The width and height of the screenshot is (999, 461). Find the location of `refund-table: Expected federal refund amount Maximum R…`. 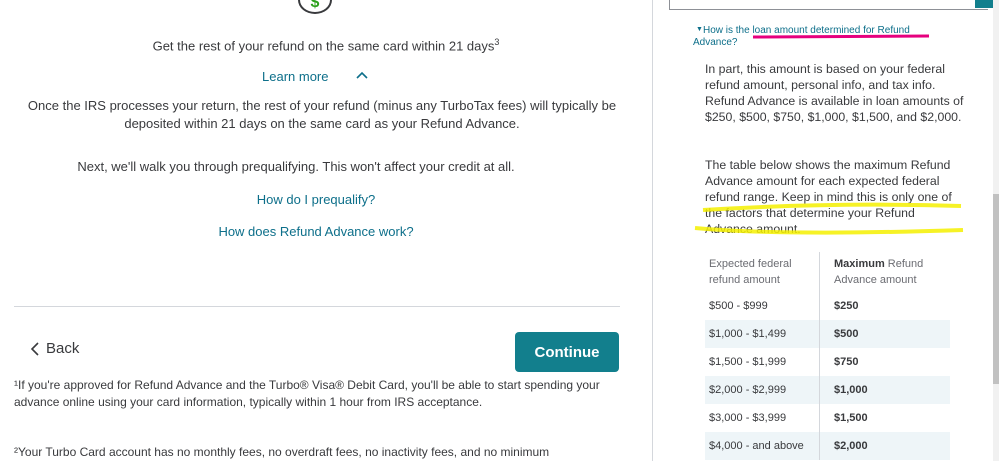

refund-table: Expected federal refund amount Maximum R… is located at coordinates (827, 356).